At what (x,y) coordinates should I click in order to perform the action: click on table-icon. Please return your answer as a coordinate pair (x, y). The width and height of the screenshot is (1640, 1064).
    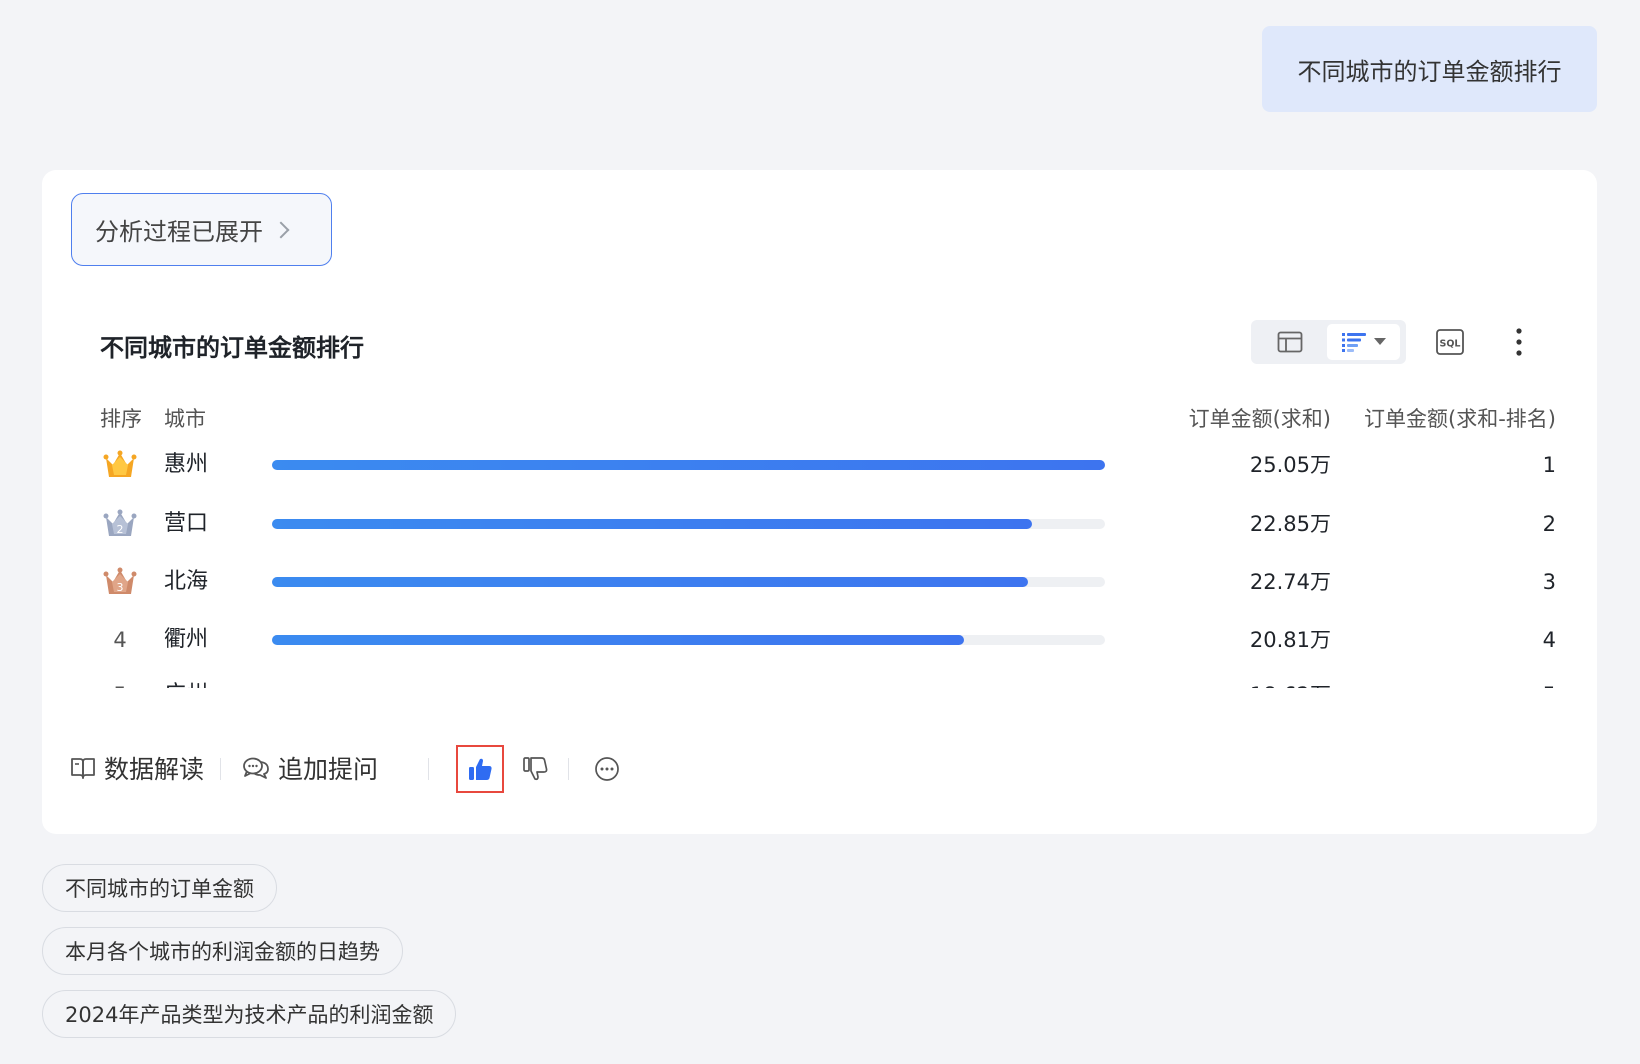
    Looking at the image, I should click on (1290, 342).